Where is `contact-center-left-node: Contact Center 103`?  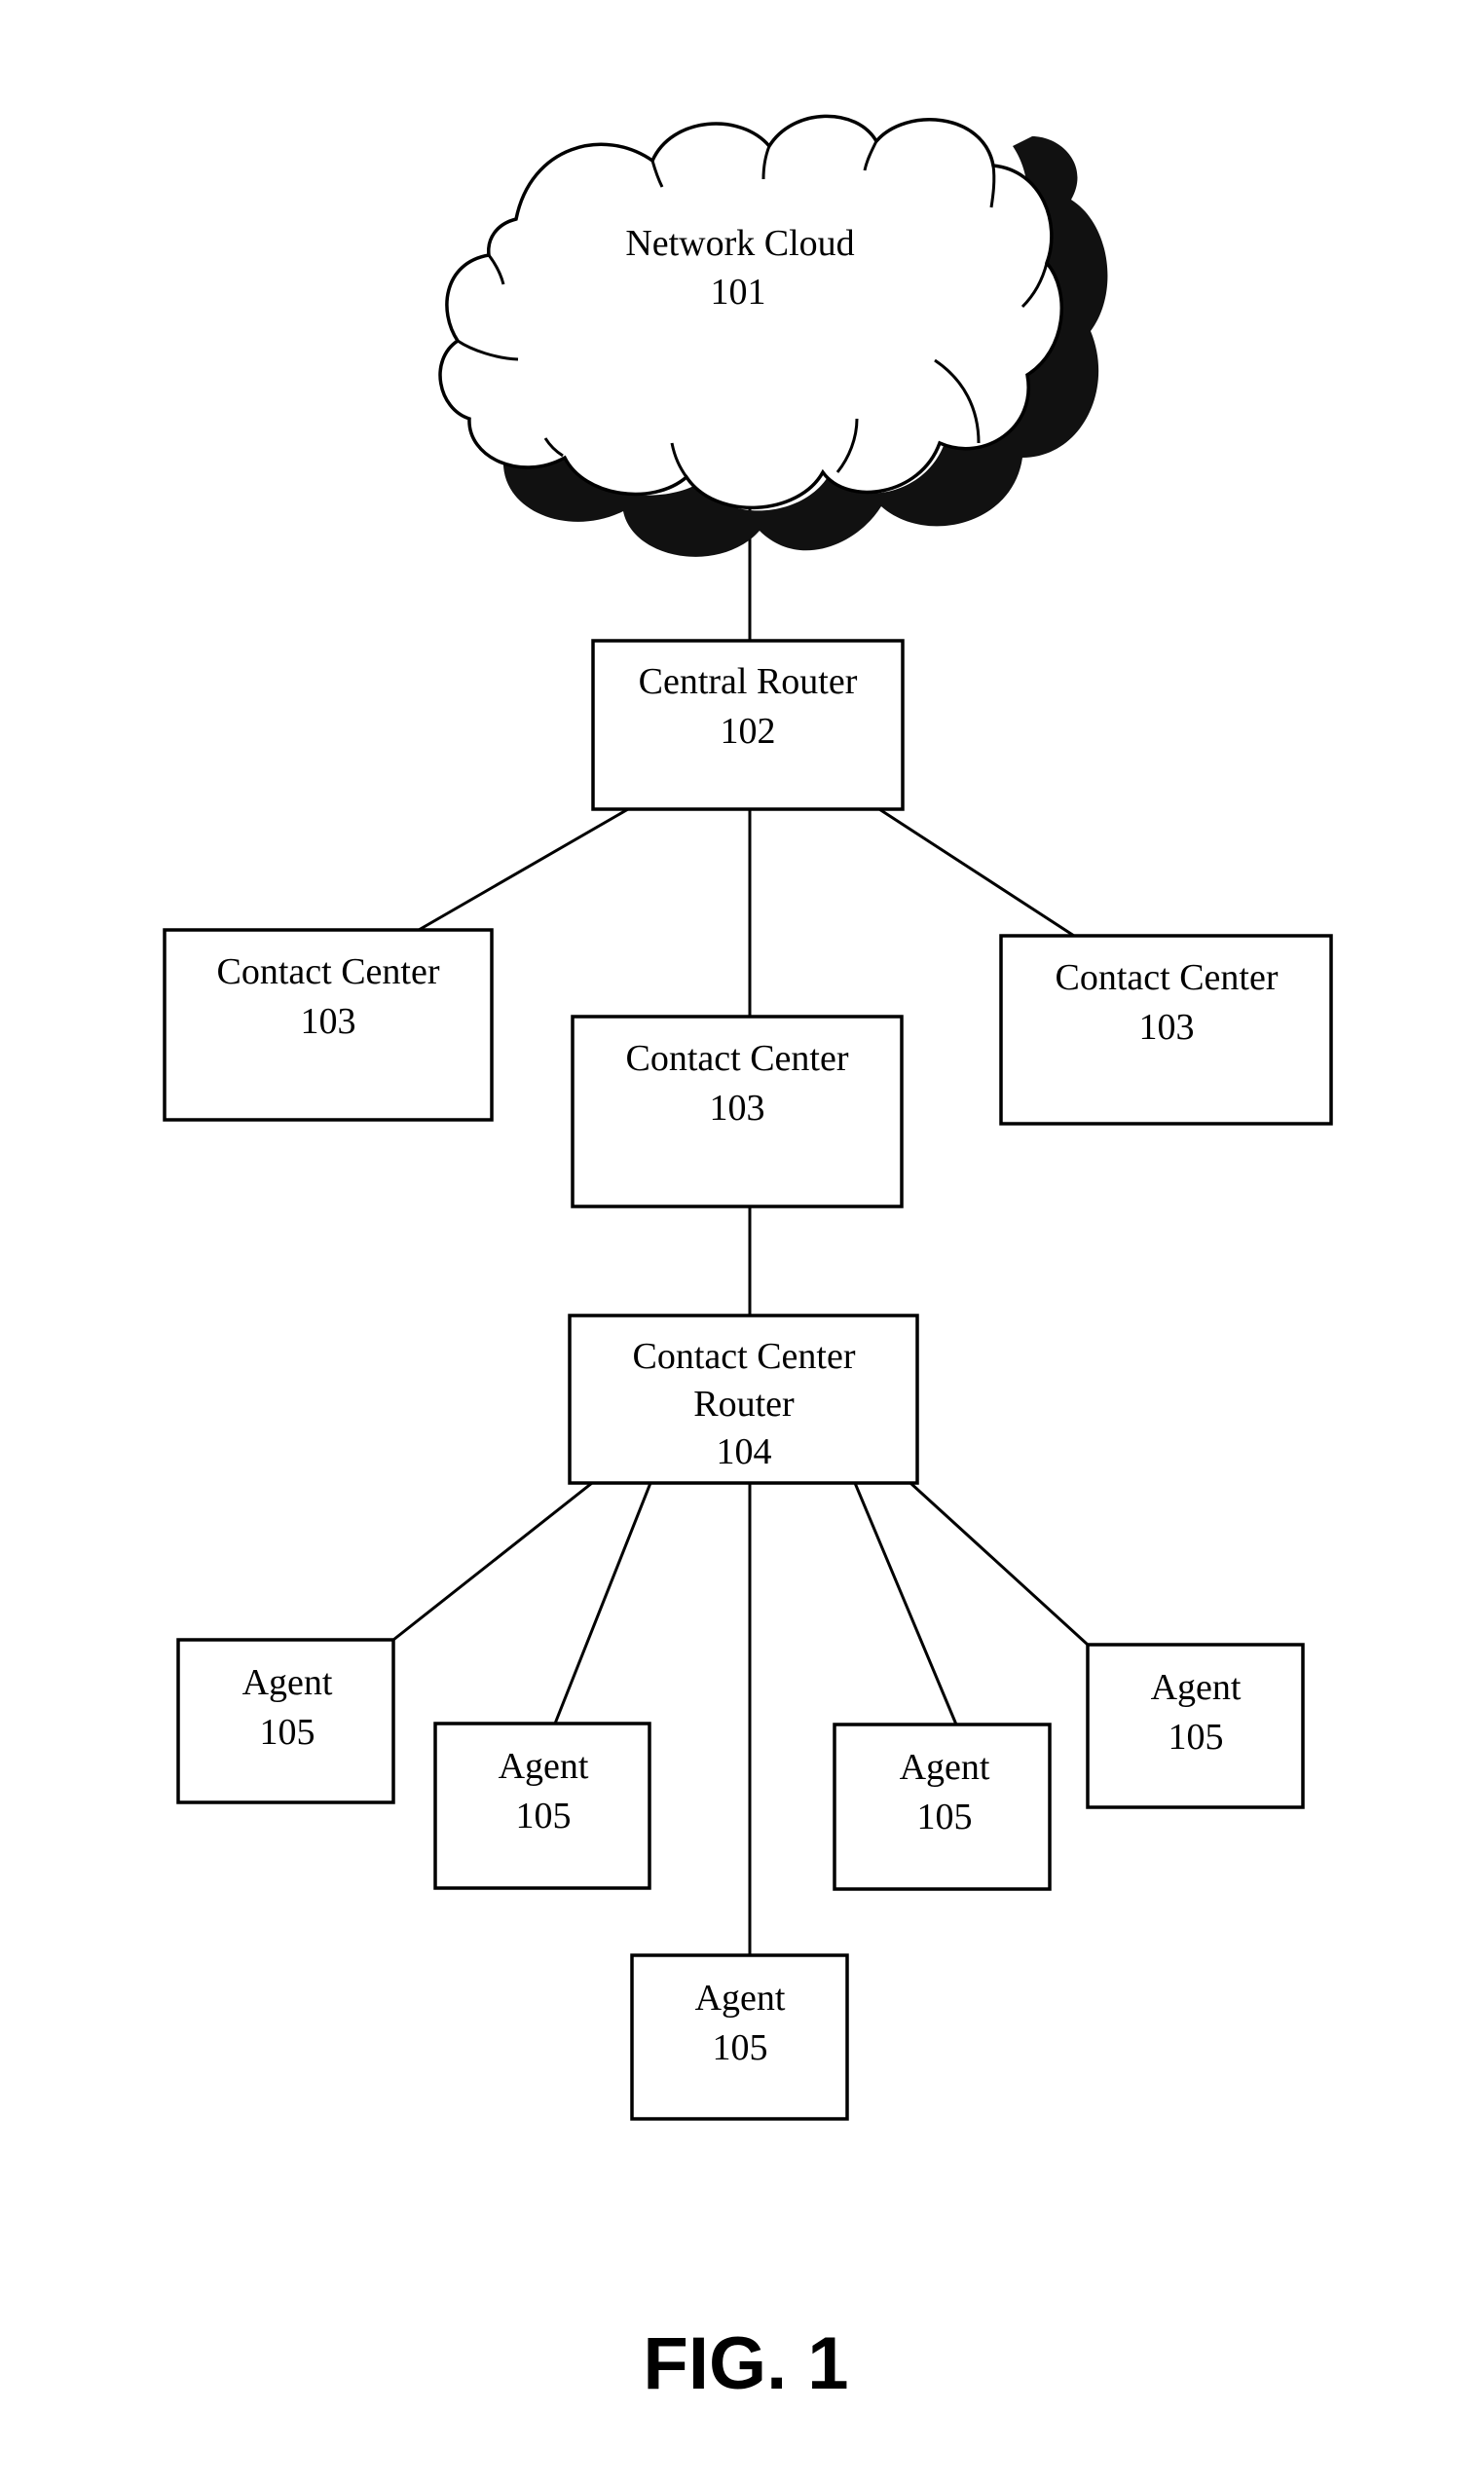 contact-center-left-node: Contact Center 103 is located at coordinates (328, 1025).